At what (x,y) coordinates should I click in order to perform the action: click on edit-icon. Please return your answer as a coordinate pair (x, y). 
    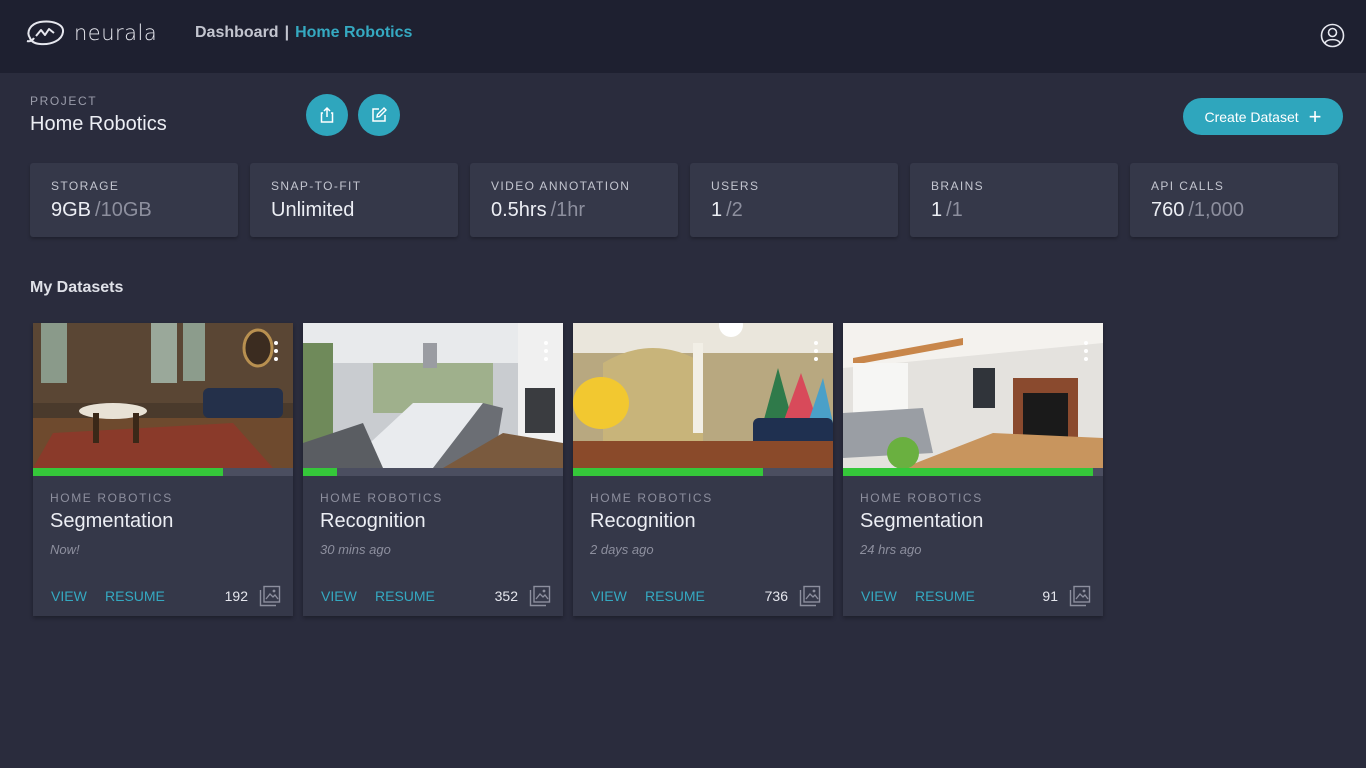
    Looking at the image, I should click on (379, 114).